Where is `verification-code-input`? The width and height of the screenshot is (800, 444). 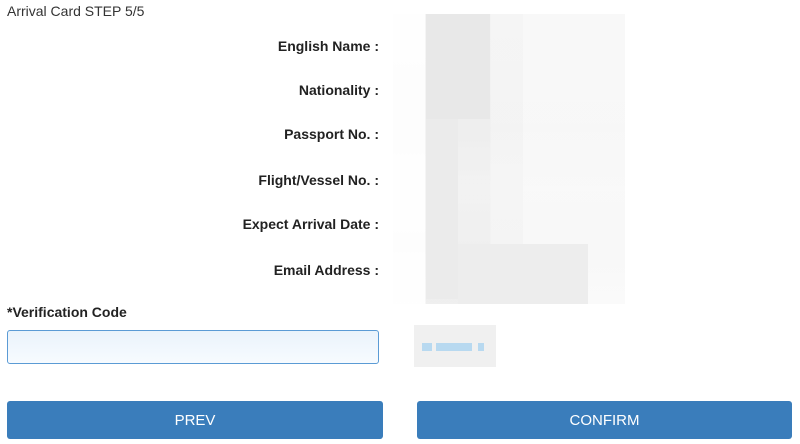 verification-code-input is located at coordinates (193, 347).